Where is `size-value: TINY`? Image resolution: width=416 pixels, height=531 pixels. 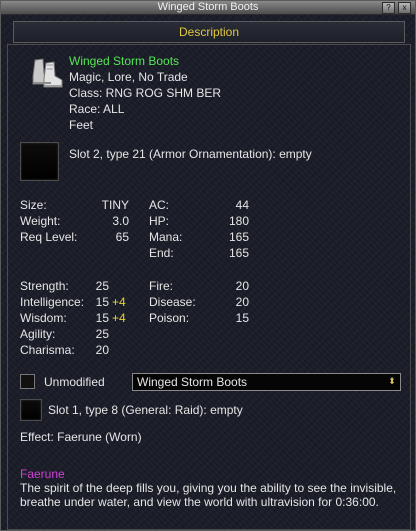 size-value: TINY is located at coordinates (115, 205).